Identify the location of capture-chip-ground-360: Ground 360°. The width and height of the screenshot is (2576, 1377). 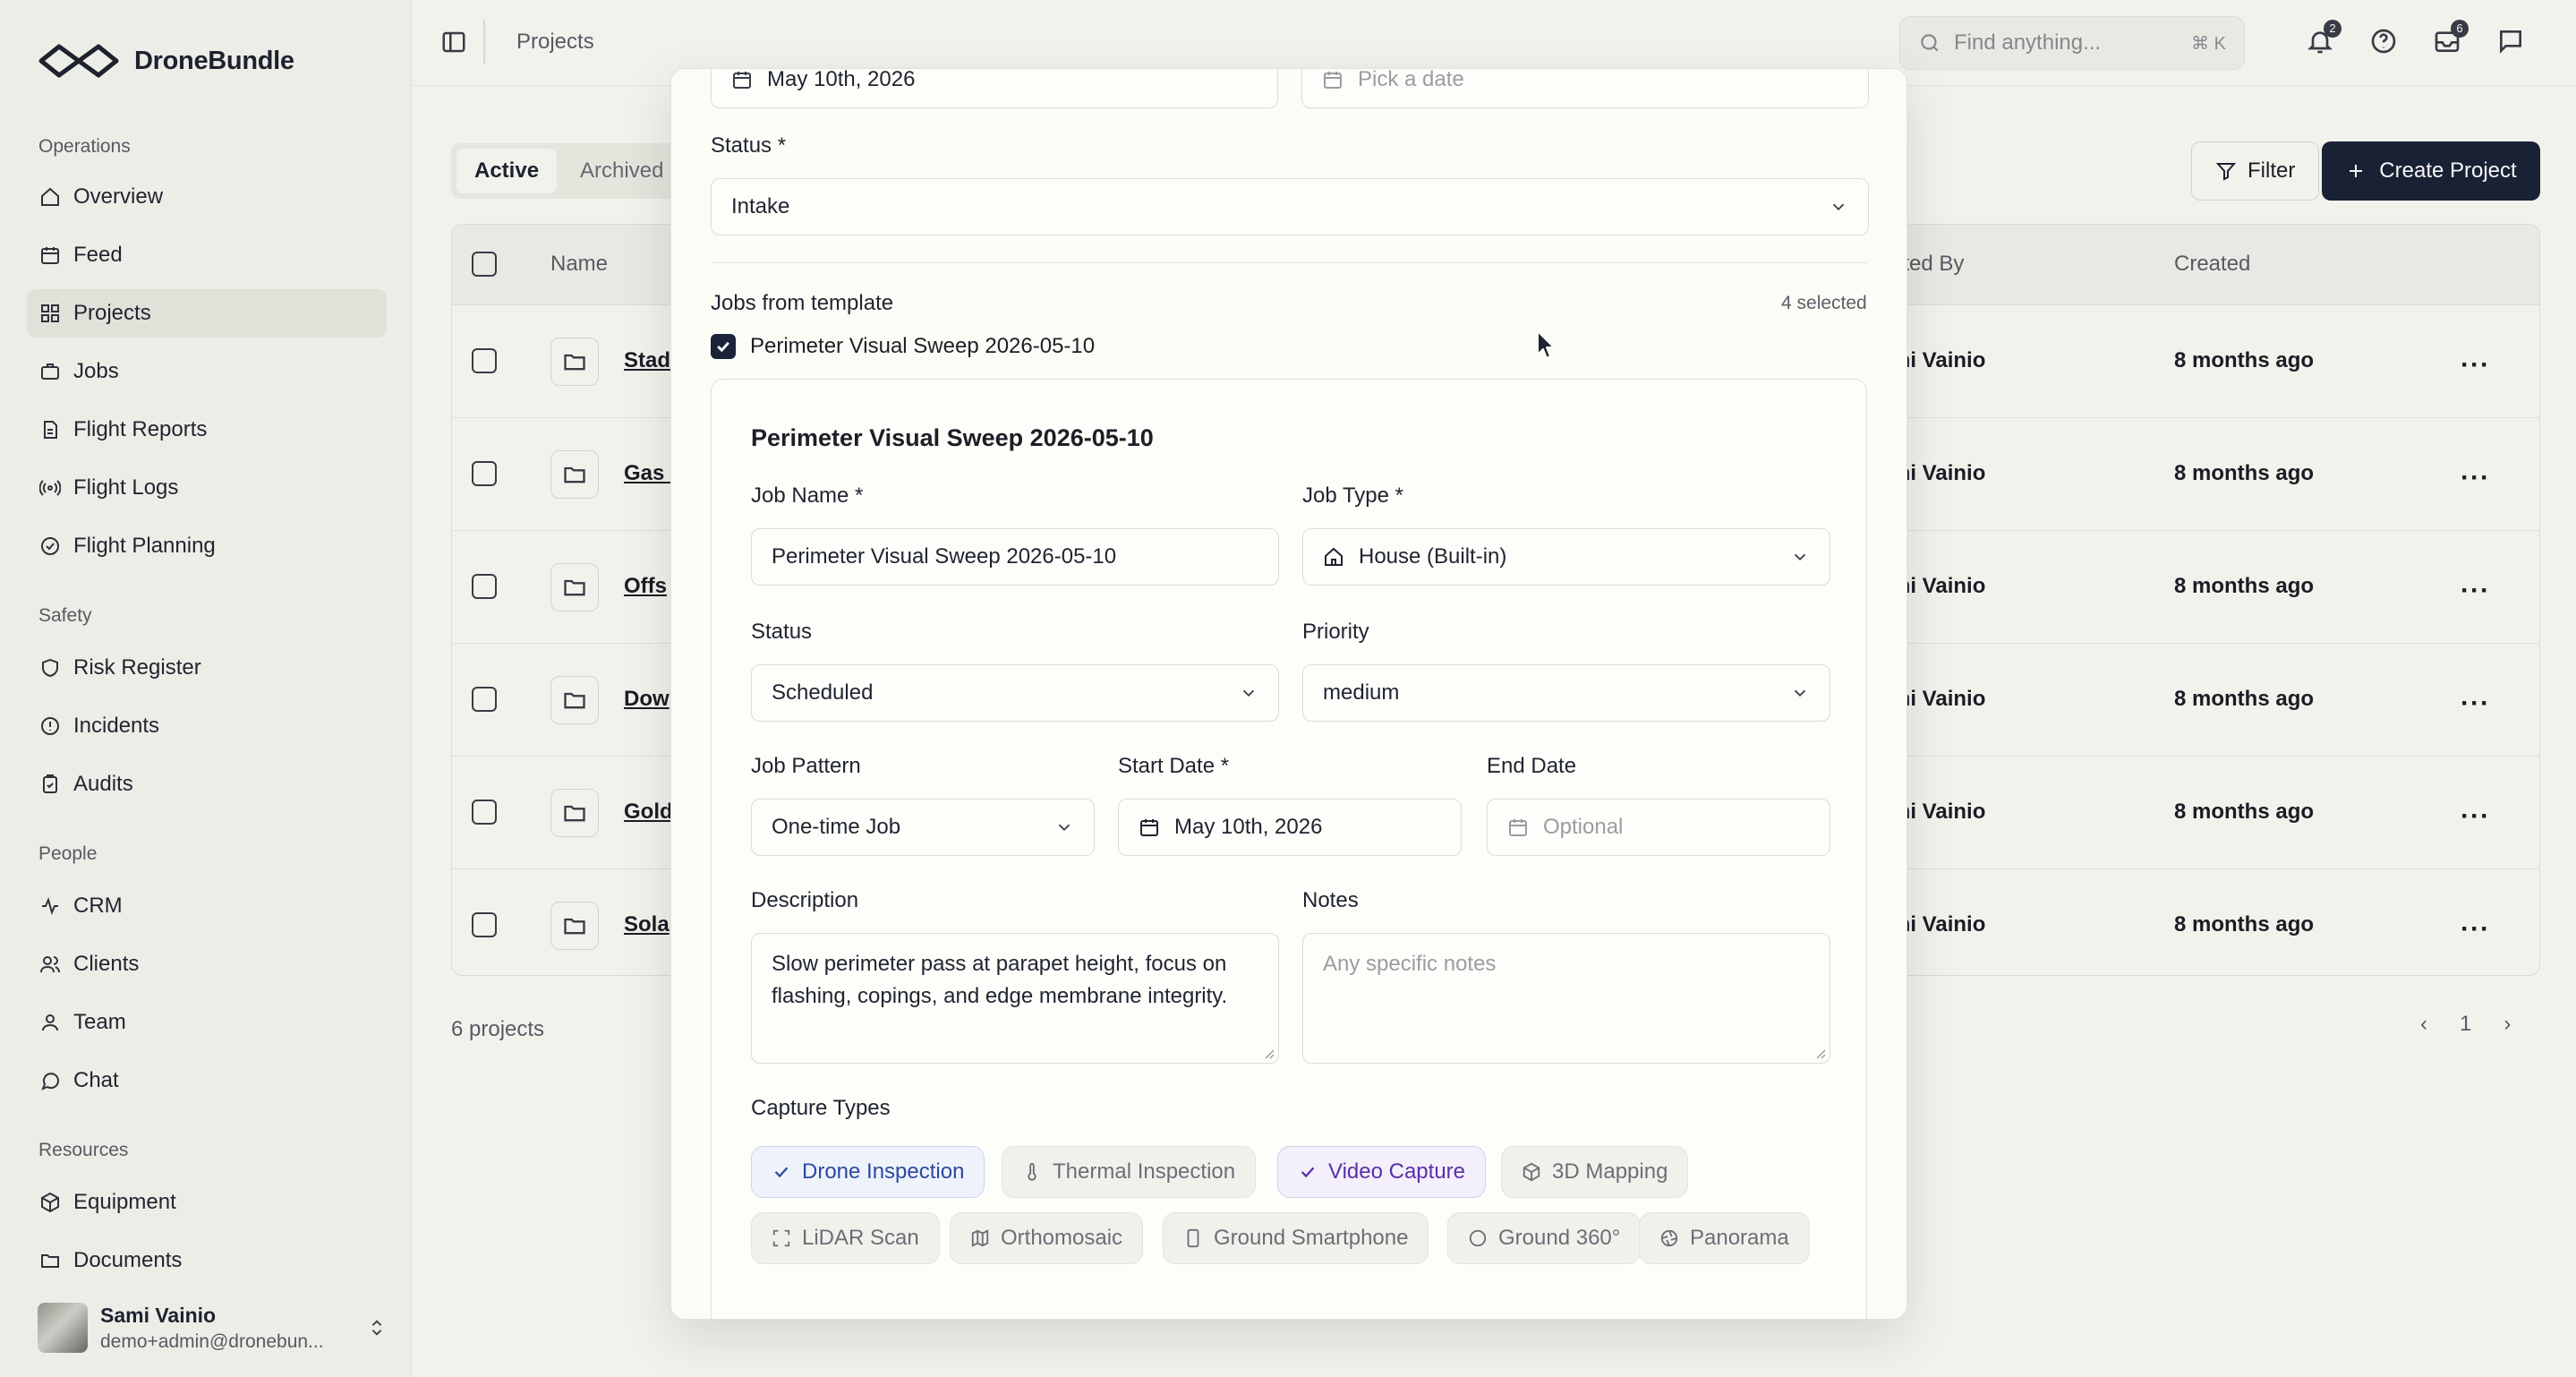
(1544, 1238).